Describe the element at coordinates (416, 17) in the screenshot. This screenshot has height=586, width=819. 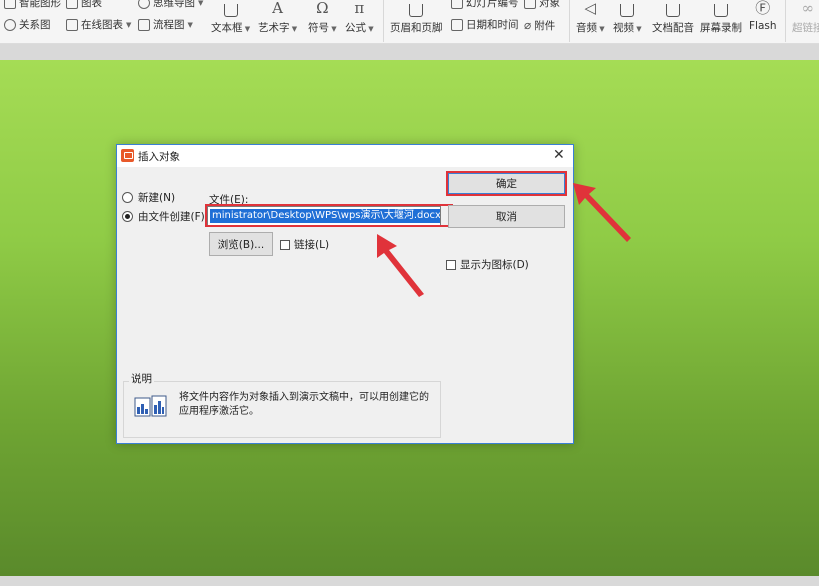
I see `header-footer-button: 页眉和页脚` at that location.